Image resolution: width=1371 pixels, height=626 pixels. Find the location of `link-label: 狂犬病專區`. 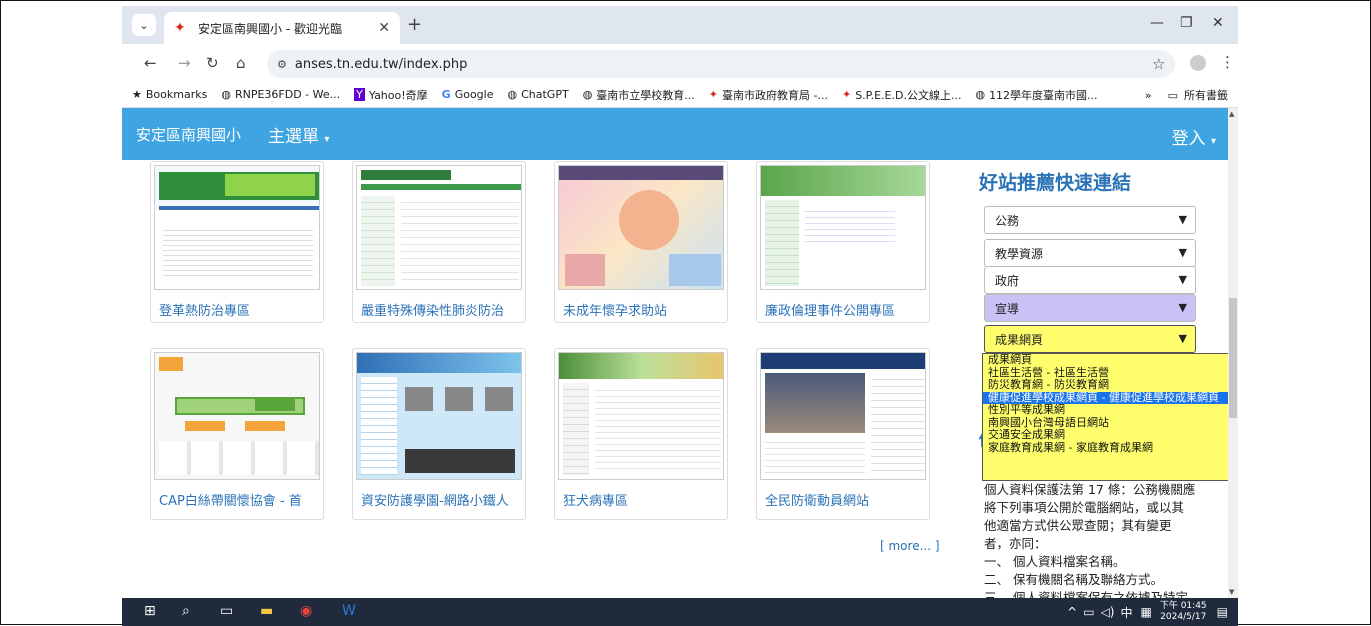

link-label: 狂犬病專區 is located at coordinates (596, 501).